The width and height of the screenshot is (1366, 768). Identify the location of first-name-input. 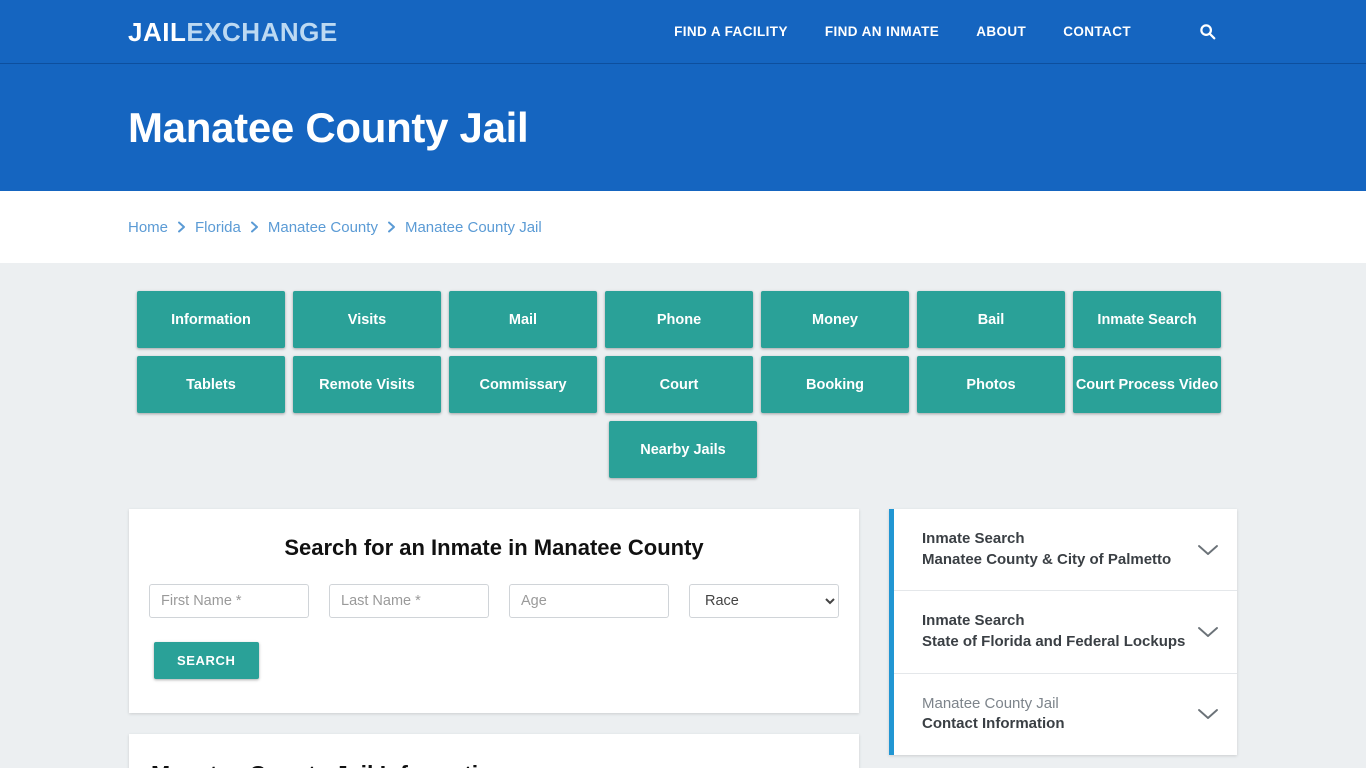
(229, 601).